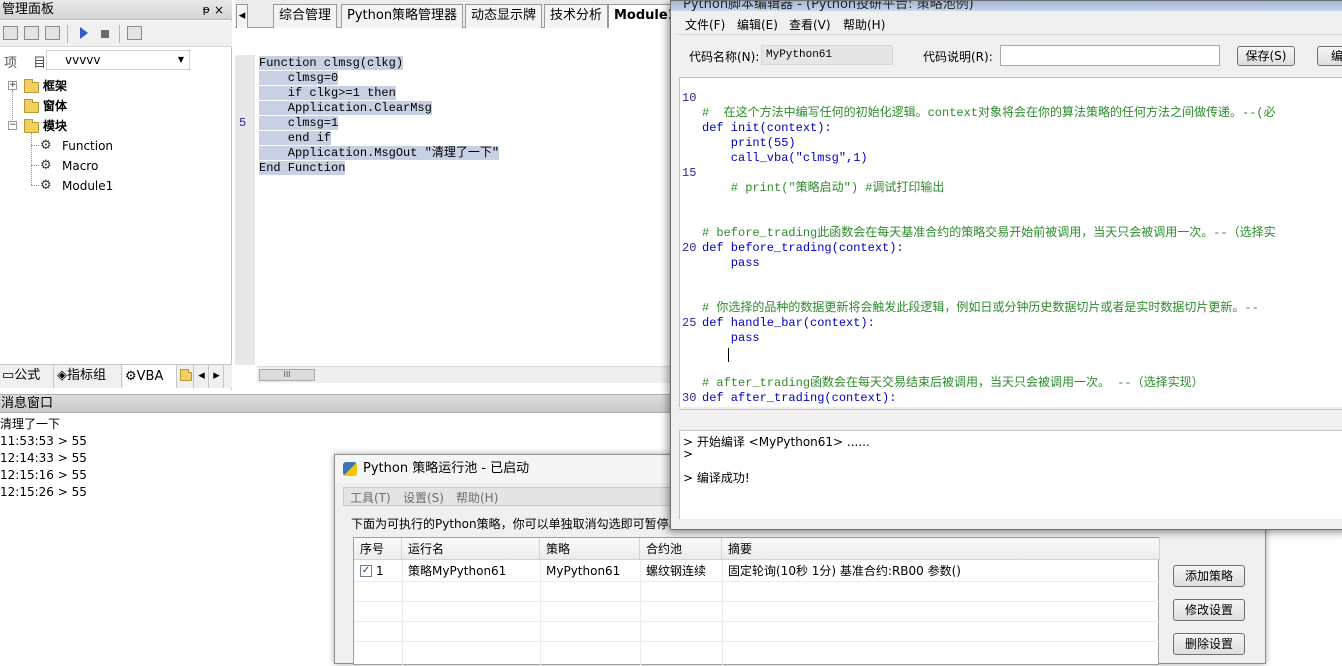 The image size is (1342, 666). What do you see at coordinates (31, 33) in the screenshot?
I see `list-view-icon` at bounding box center [31, 33].